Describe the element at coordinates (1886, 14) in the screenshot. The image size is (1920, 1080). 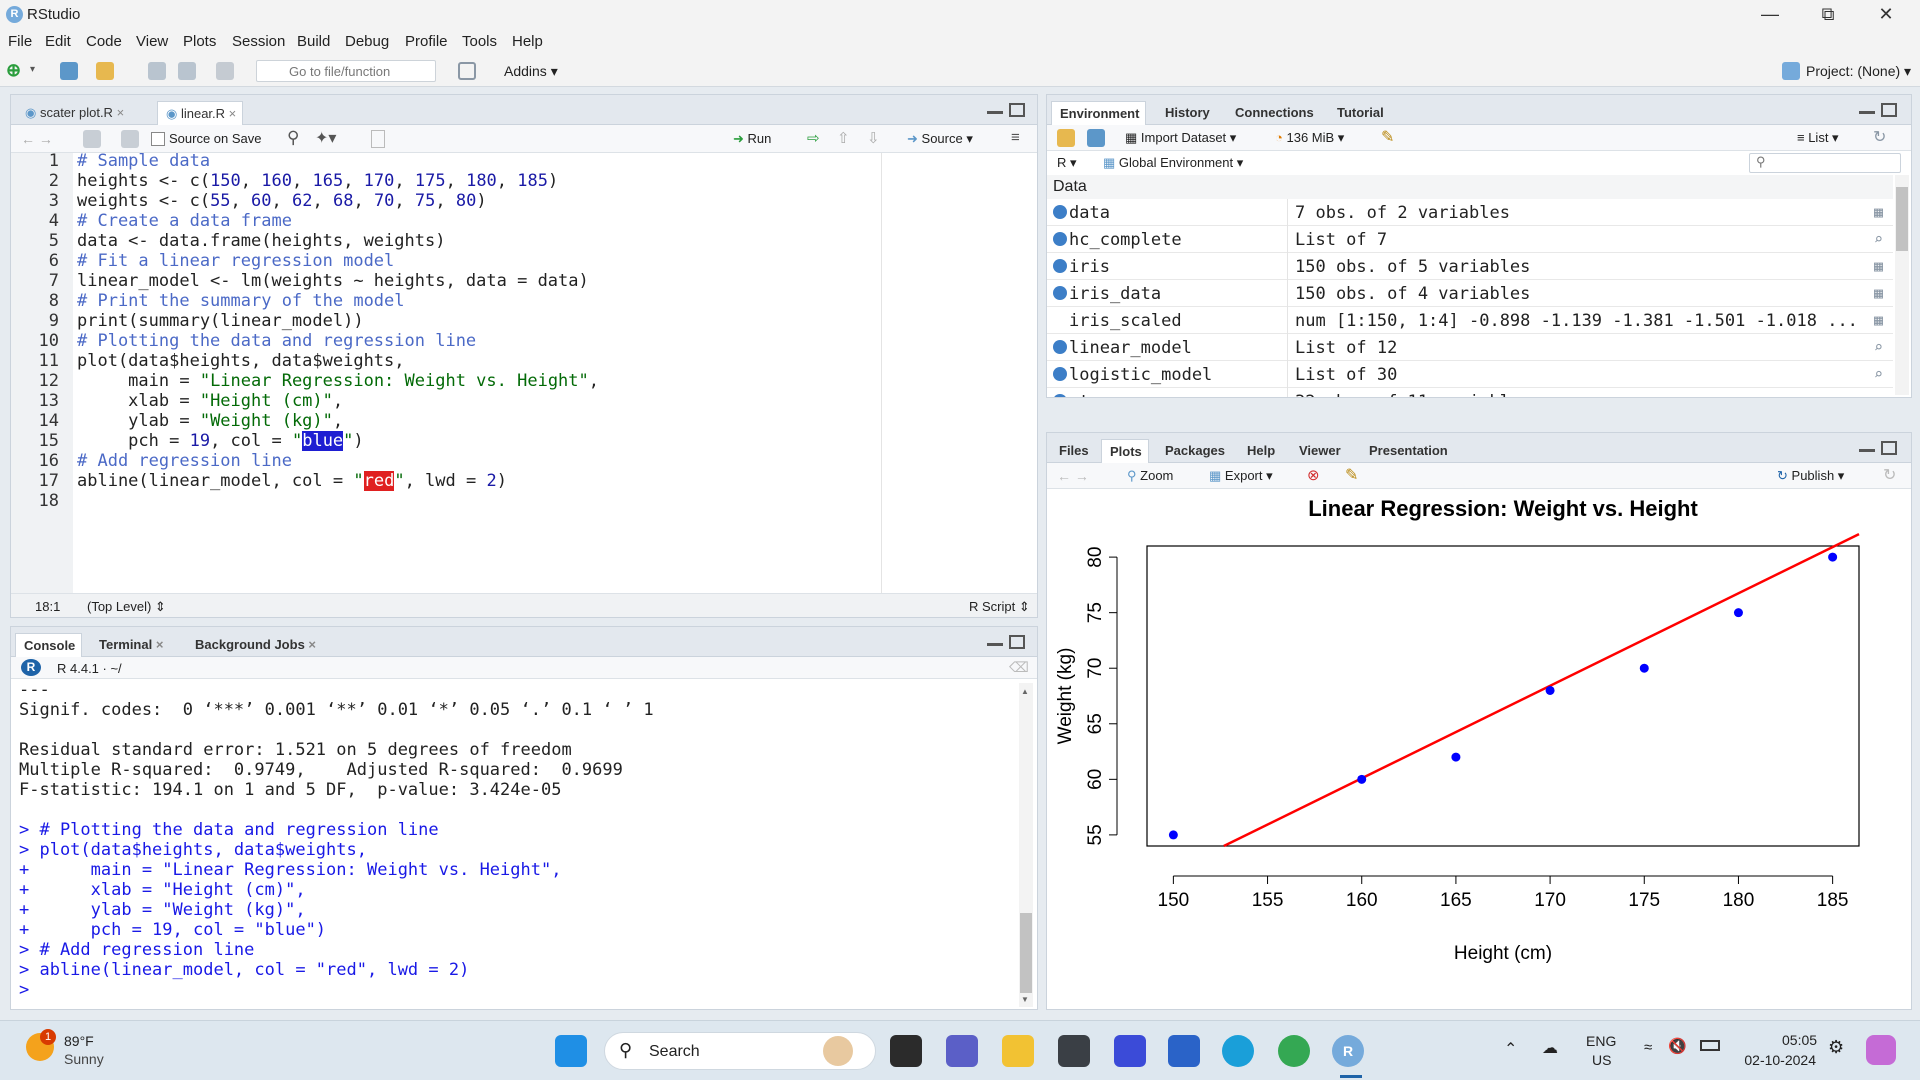
I see `close-button: ✕` at that location.